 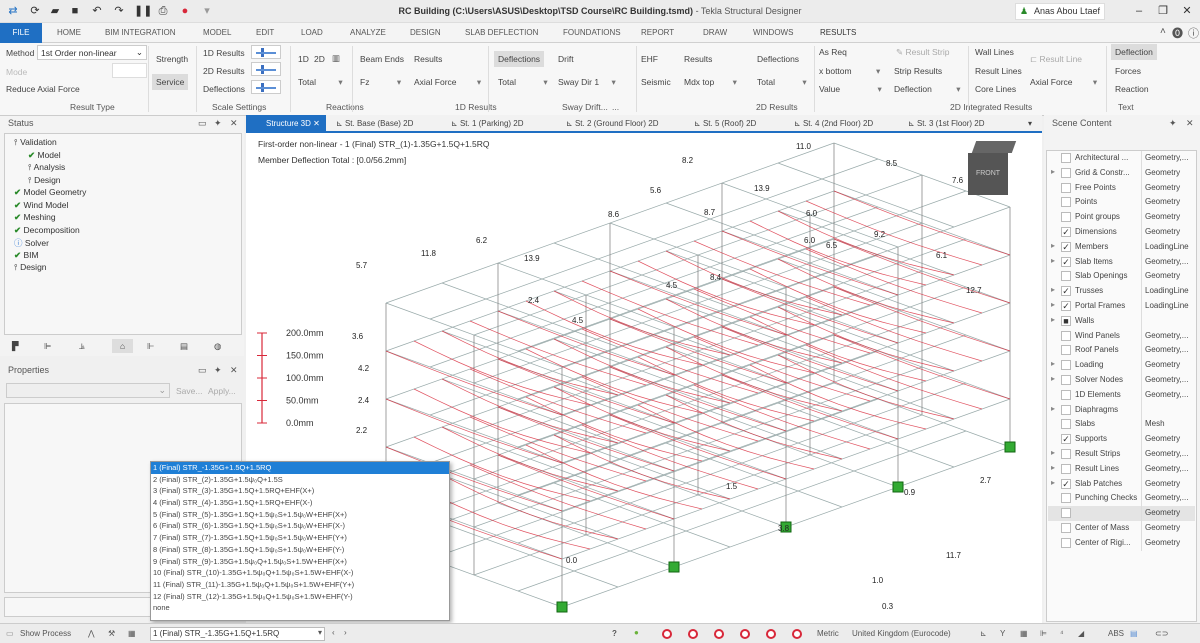 What do you see at coordinates (69, 32) in the screenshot?
I see `tab-home: HOME` at bounding box center [69, 32].